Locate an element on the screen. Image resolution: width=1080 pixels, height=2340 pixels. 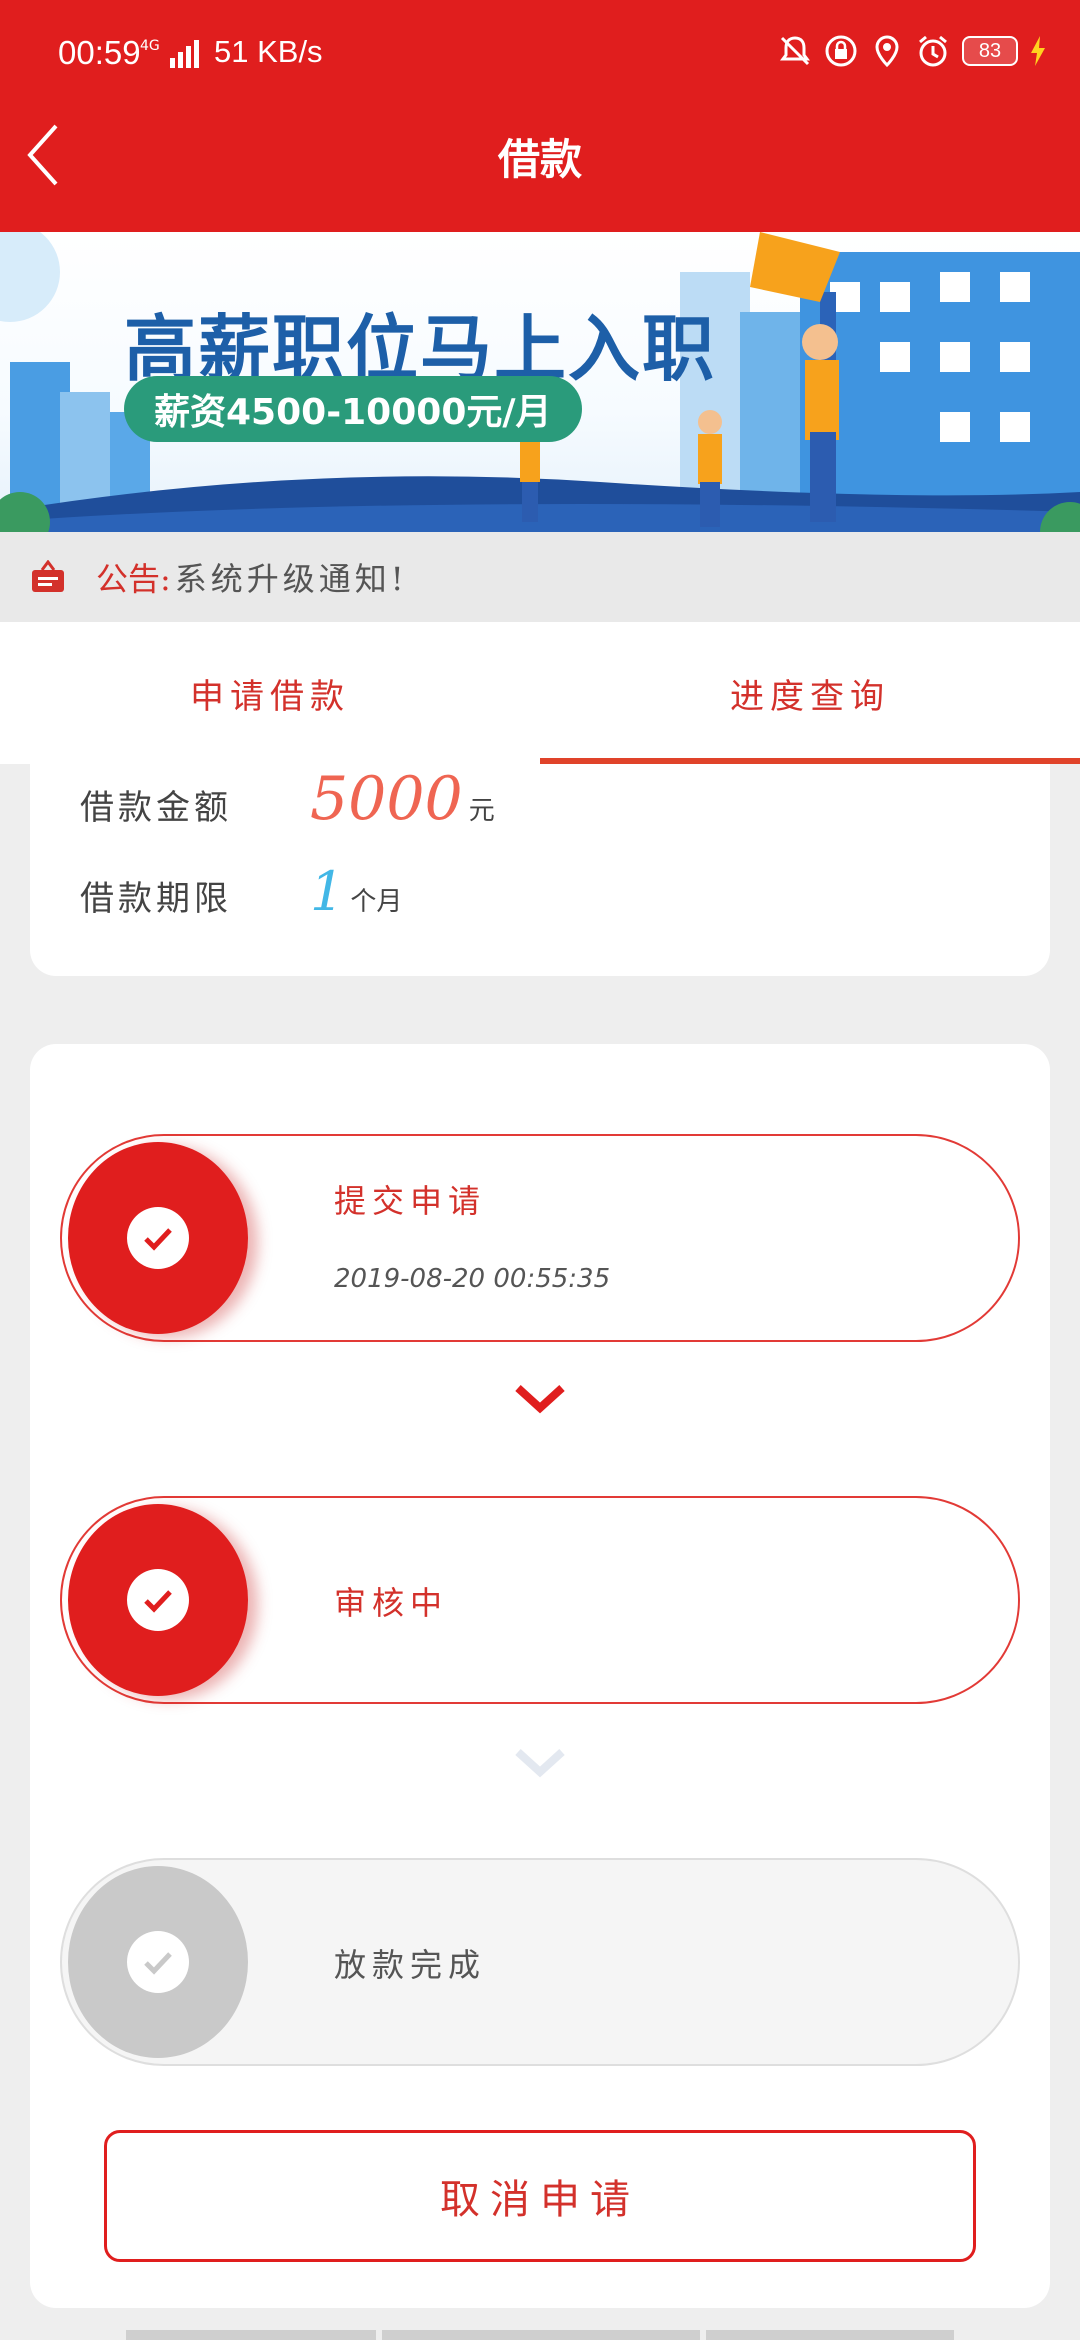
lock-rotation-icon is located at coordinates (841, 51).